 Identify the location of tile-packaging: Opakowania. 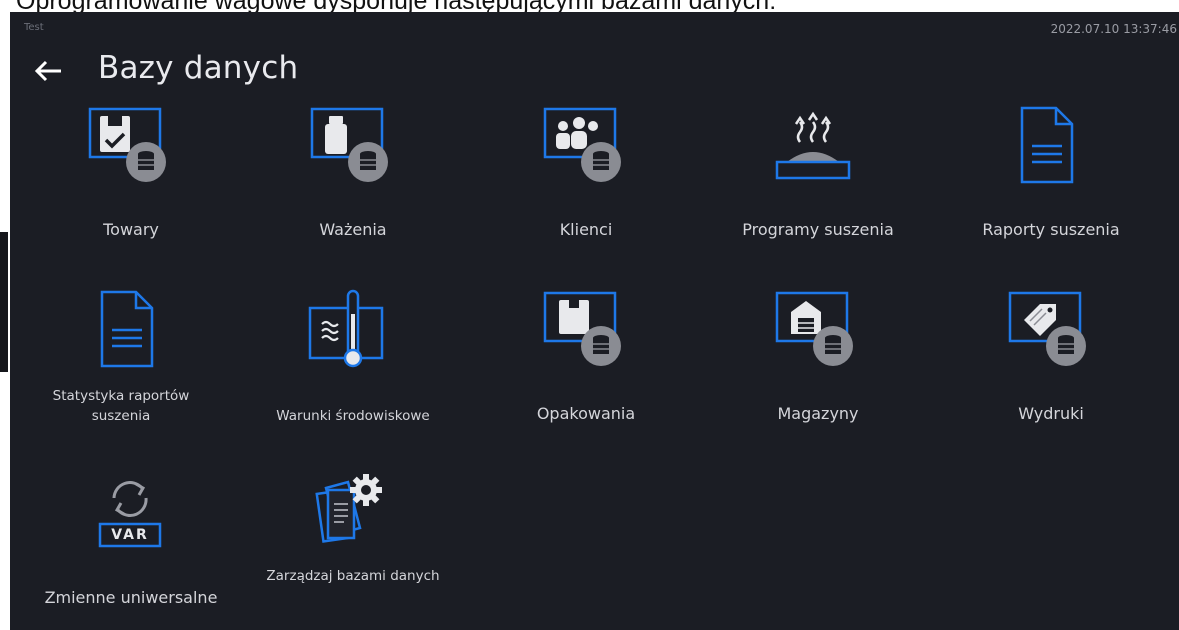
(586, 363).